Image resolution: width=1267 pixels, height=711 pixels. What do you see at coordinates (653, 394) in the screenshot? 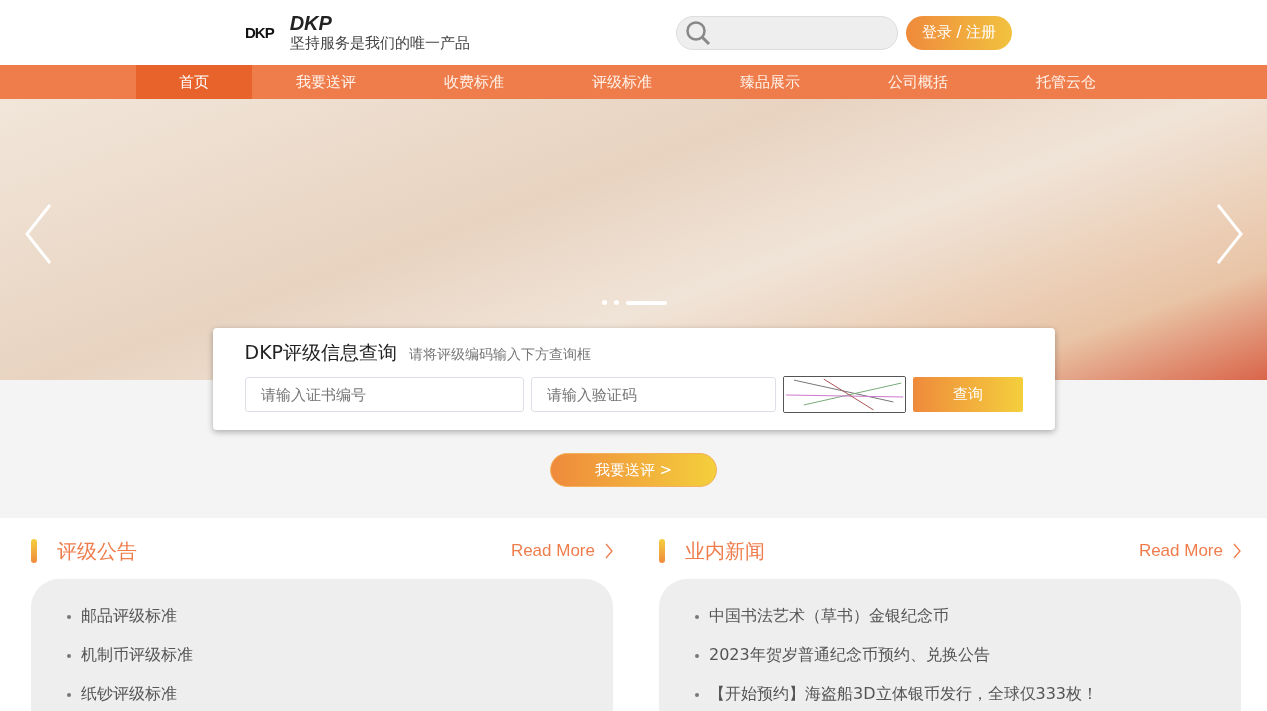
I see `captcha-input: 请输入验证码` at bounding box center [653, 394].